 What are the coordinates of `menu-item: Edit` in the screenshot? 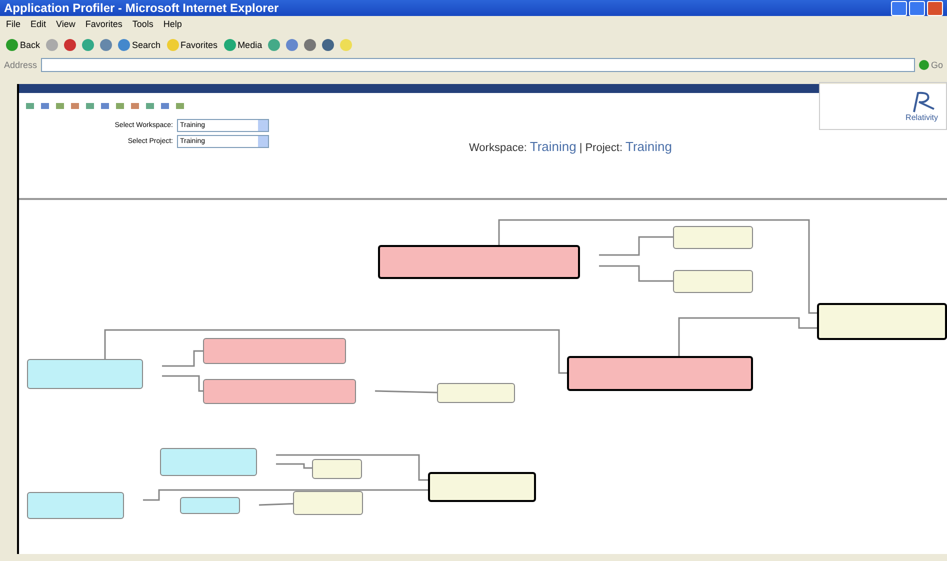 It's located at (38, 25).